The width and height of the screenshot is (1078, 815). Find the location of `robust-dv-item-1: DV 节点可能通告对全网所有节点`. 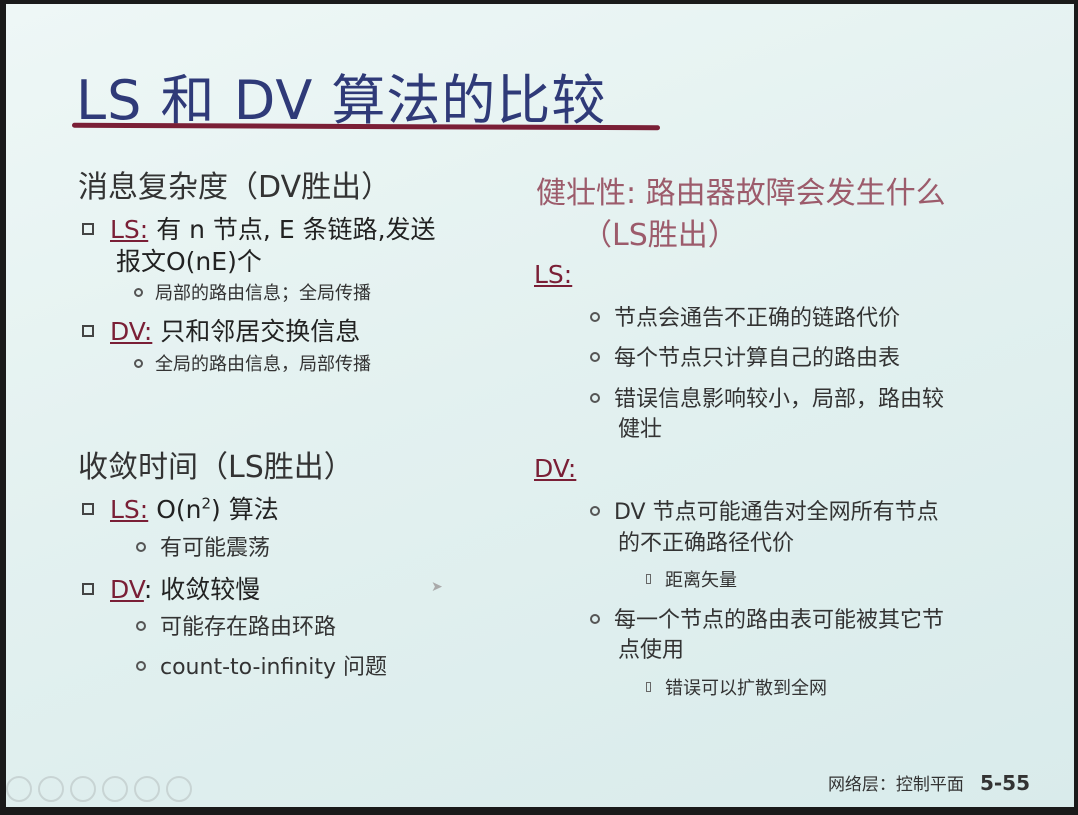

robust-dv-item-1: DV 节点可能通告对全网所有节点 is located at coordinates (764, 510).